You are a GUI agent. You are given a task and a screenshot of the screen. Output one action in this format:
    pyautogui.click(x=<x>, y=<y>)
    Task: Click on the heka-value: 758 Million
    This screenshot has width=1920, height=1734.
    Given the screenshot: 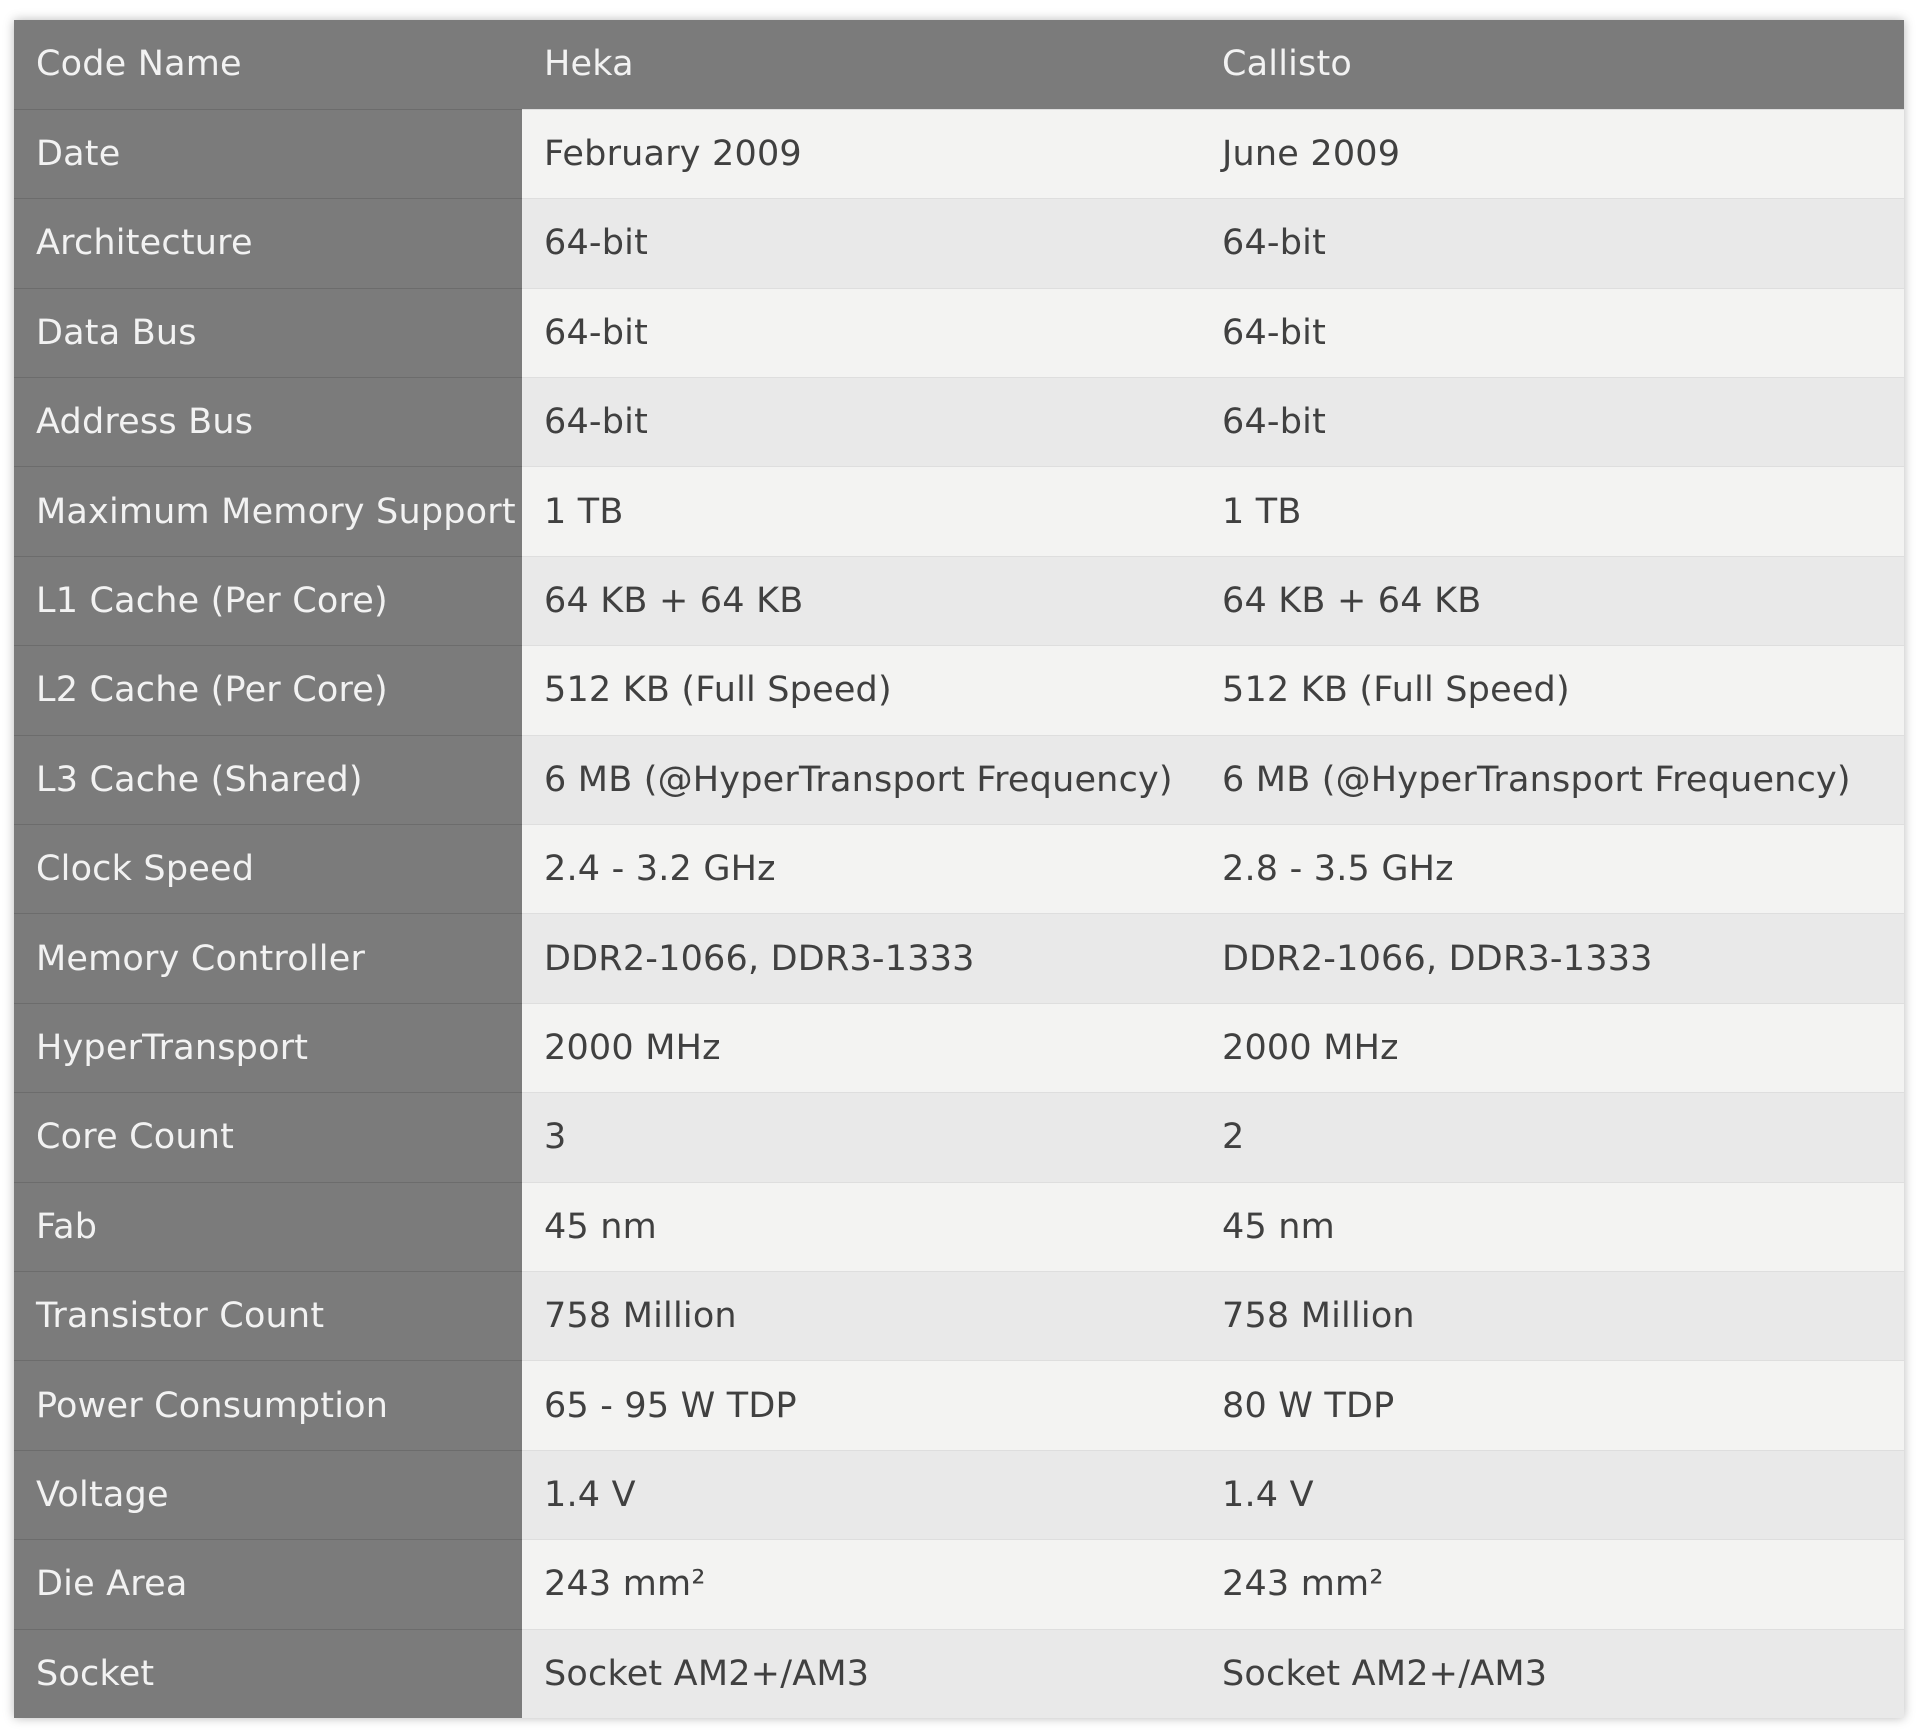 What is the action you would take?
    pyautogui.click(x=861, y=1315)
    